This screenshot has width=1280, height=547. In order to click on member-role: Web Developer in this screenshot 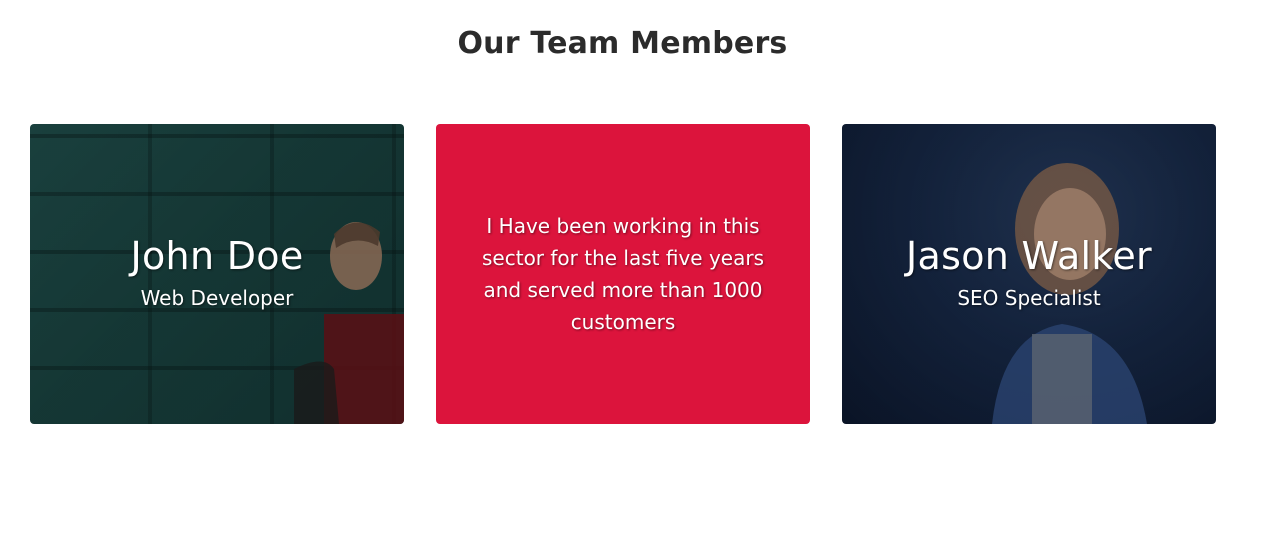, I will do `click(217, 298)`.